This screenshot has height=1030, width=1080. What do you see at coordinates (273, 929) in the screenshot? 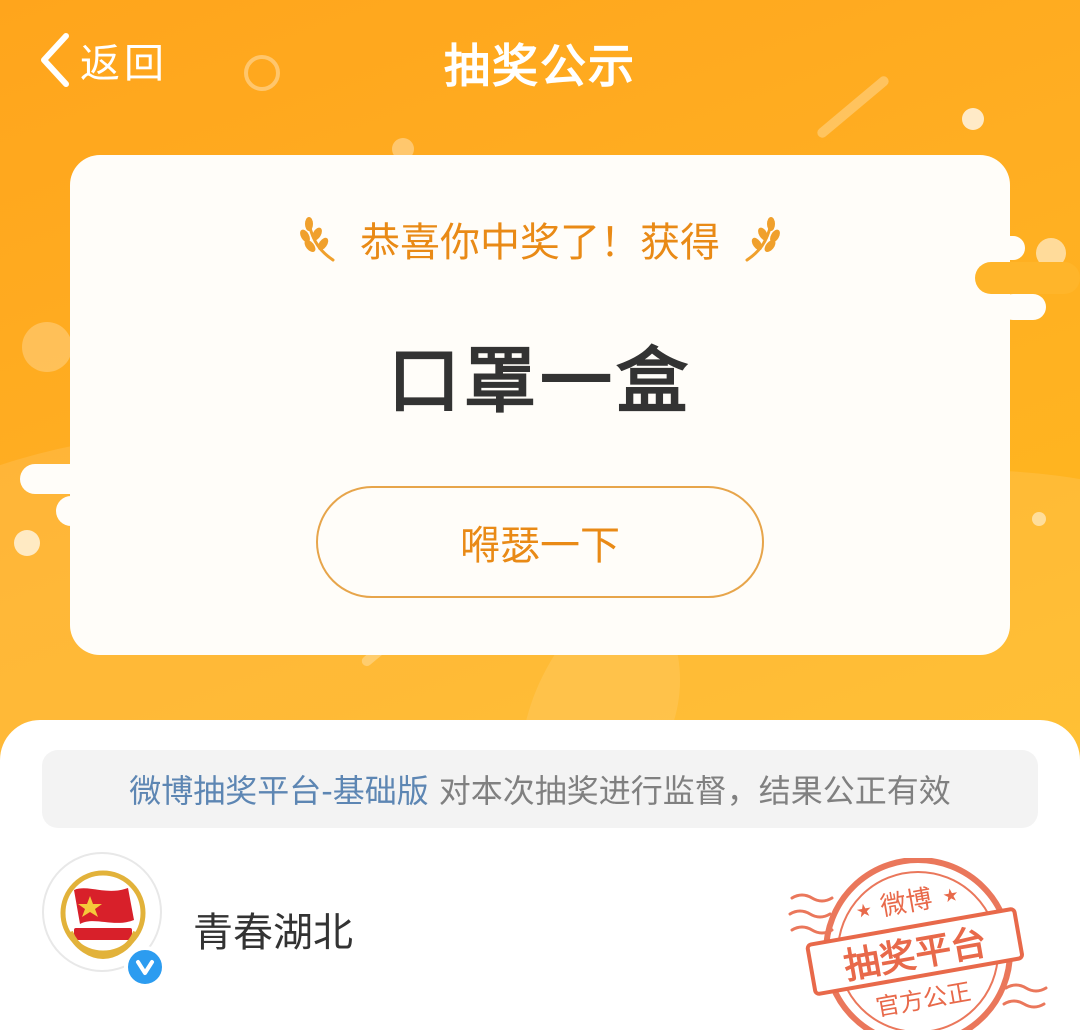
I see `publisher-name: 青春湖北` at bounding box center [273, 929].